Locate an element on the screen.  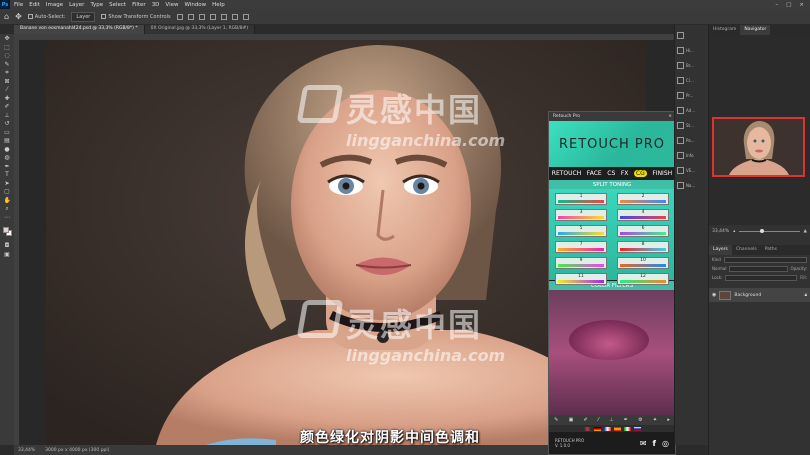
navigator-thumbnail is located at coordinates (758, 147).